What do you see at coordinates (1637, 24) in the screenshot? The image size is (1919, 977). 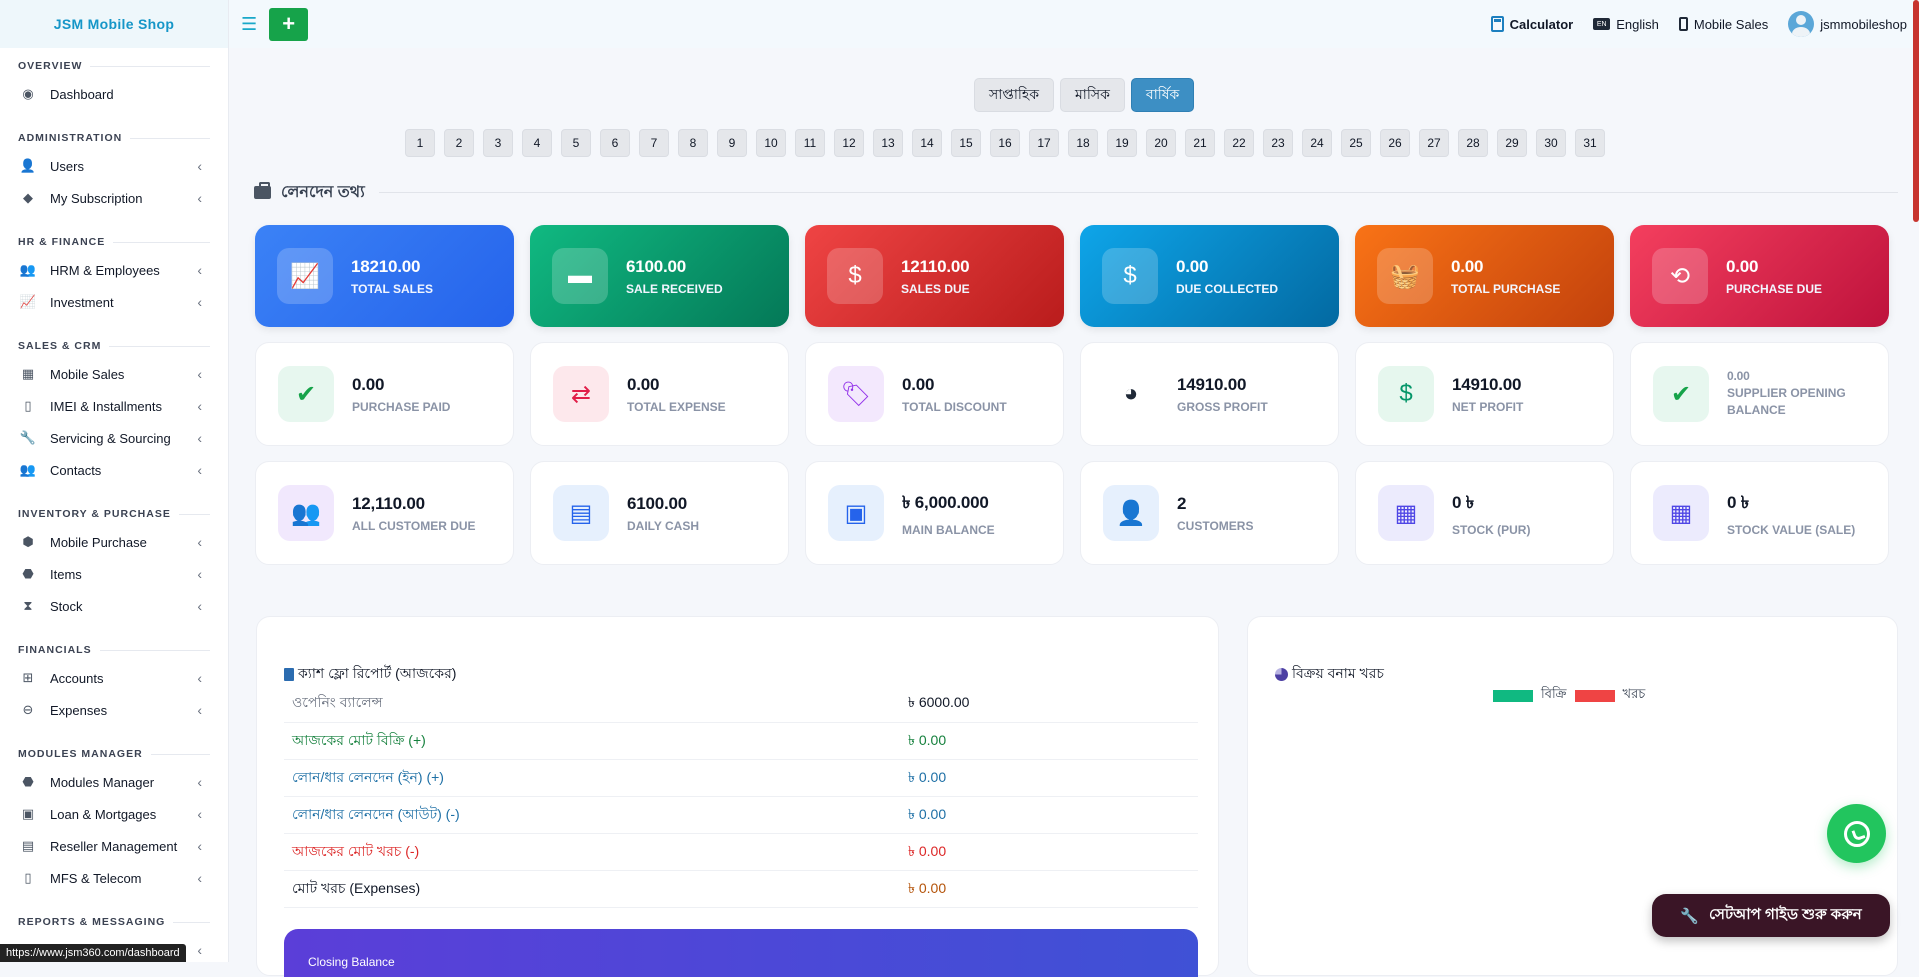 I see `language-label: English` at bounding box center [1637, 24].